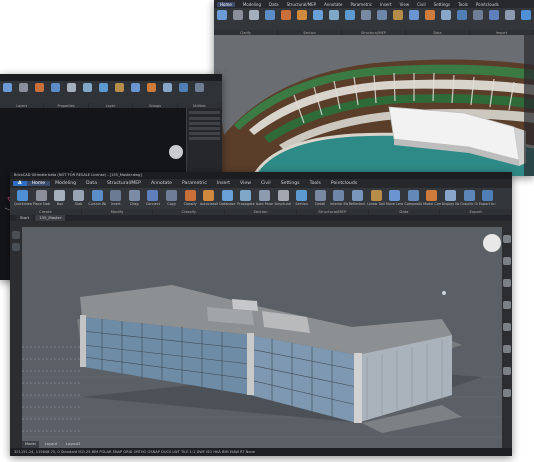  Describe the element at coordinates (153, 198) in the screenshot. I see `main-ribbon-button: Connect` at that location.